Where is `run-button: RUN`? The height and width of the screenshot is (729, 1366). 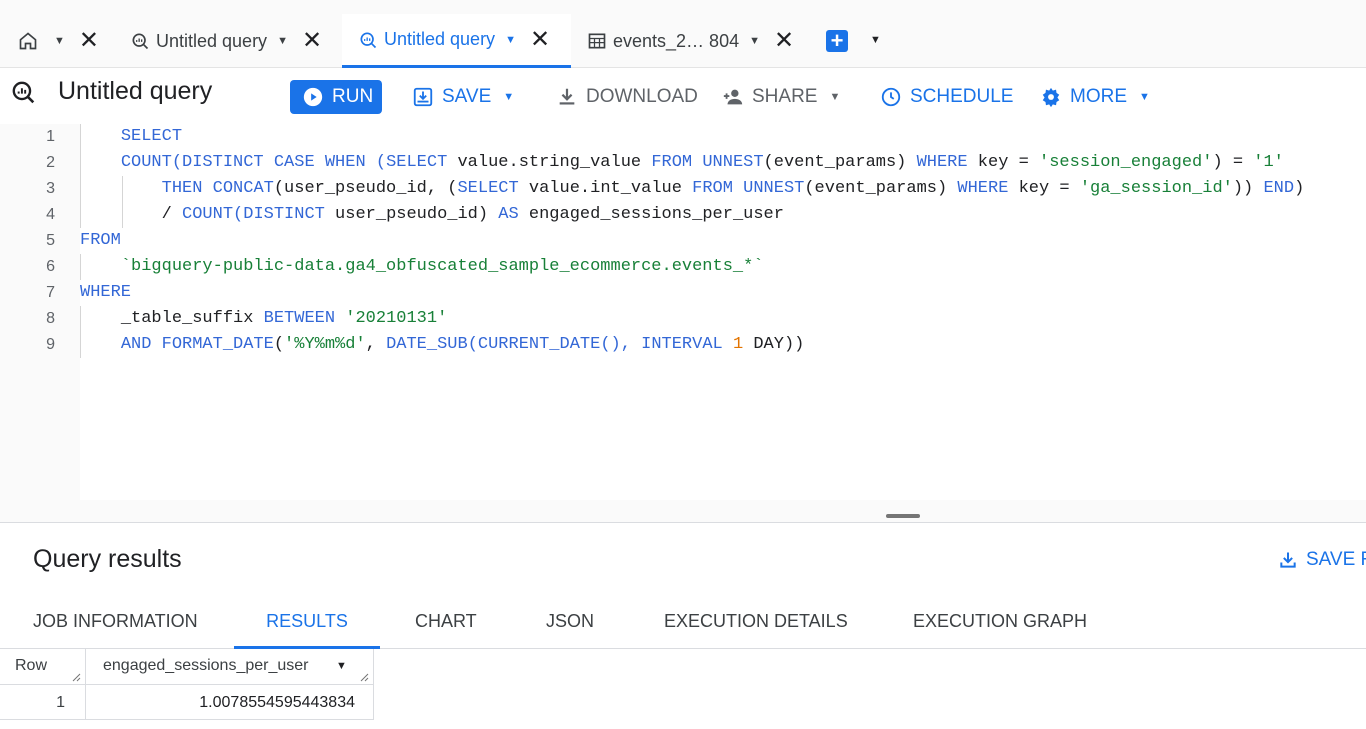
run-button: RUN is located at coordinates (336, 97).